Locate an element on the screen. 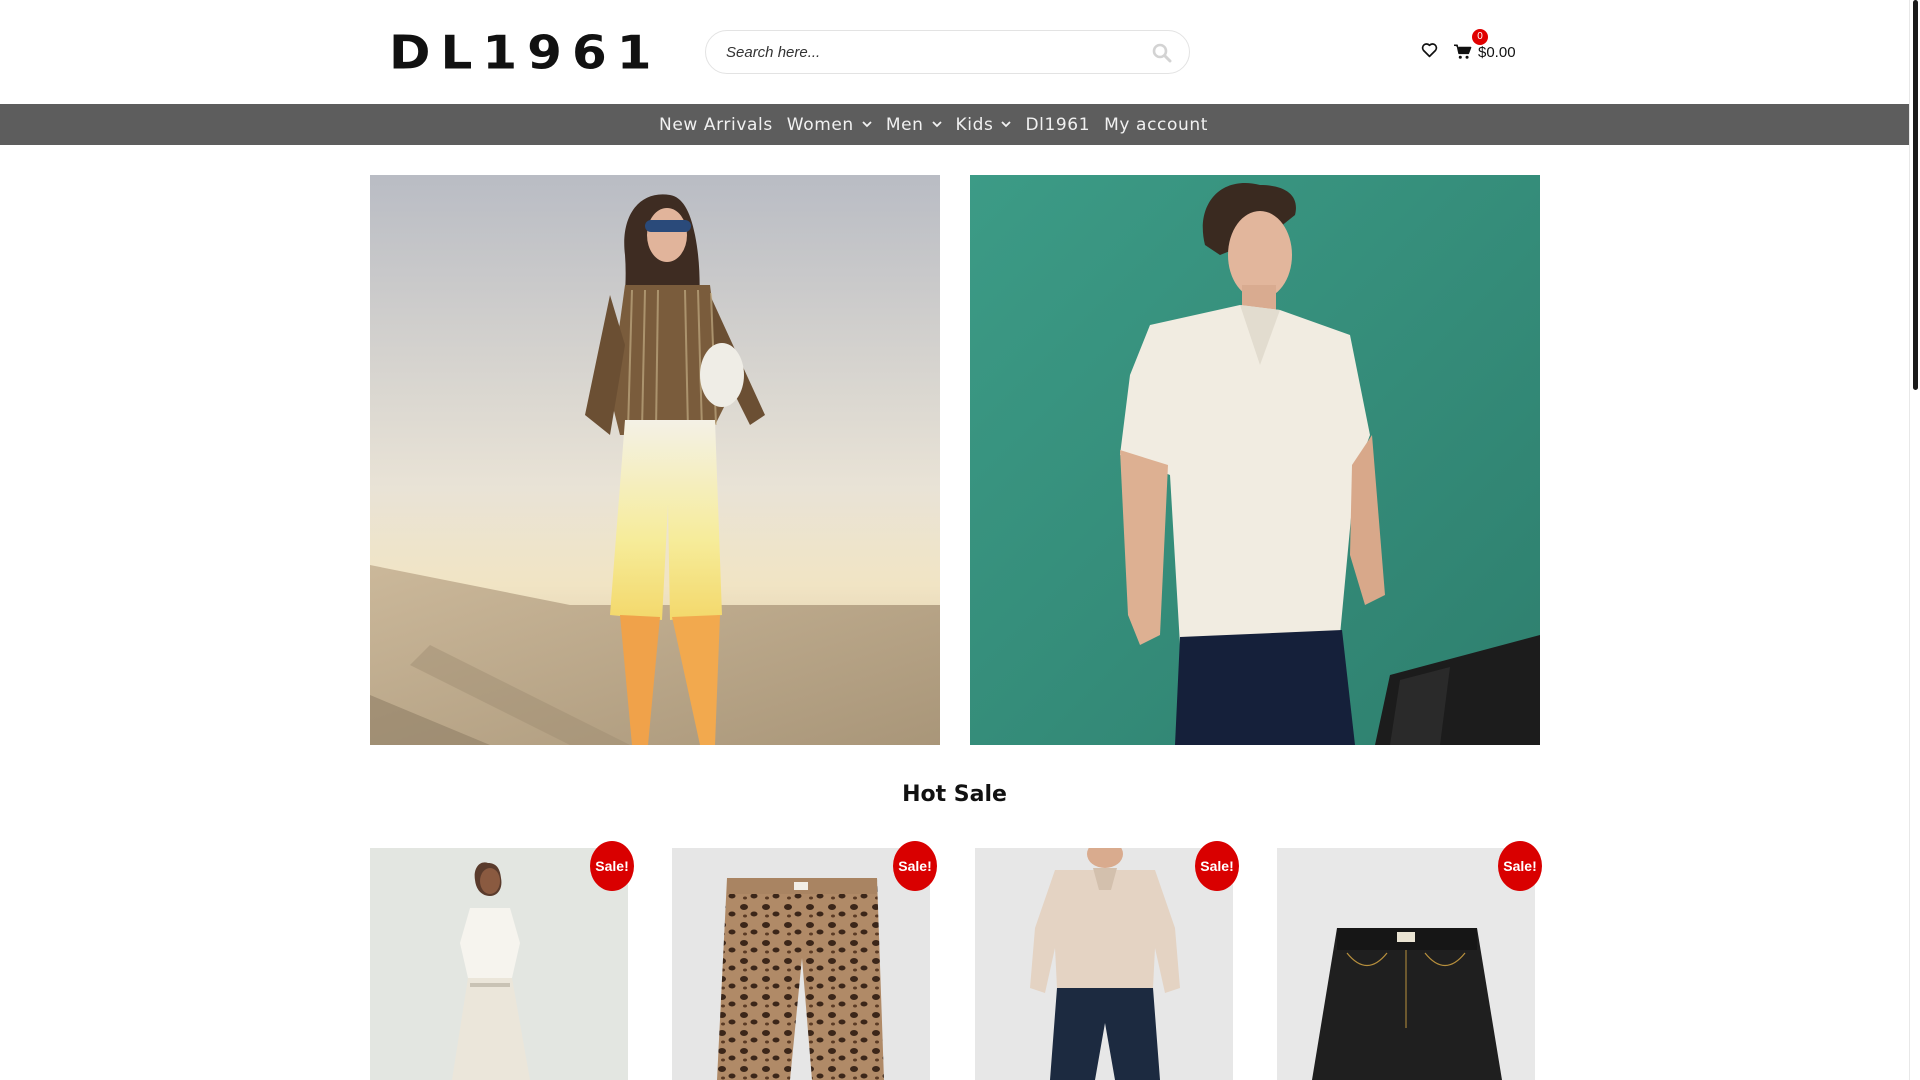  nav-item-label: Dl1961 is located at coordinates (1058, 124).